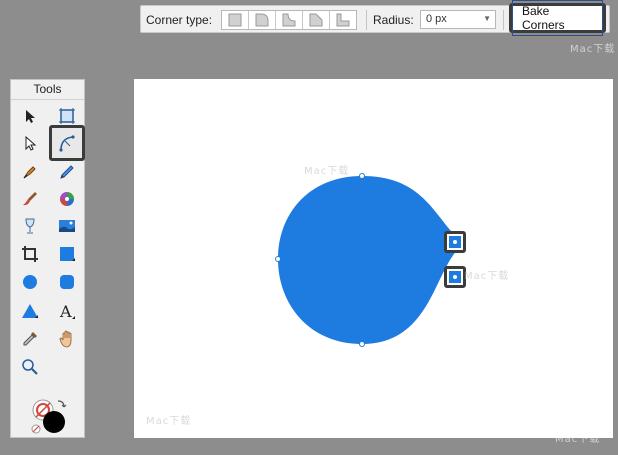 This screenshot has height=455, width=618. I want to click on pointer-tool, so click(30, 116).